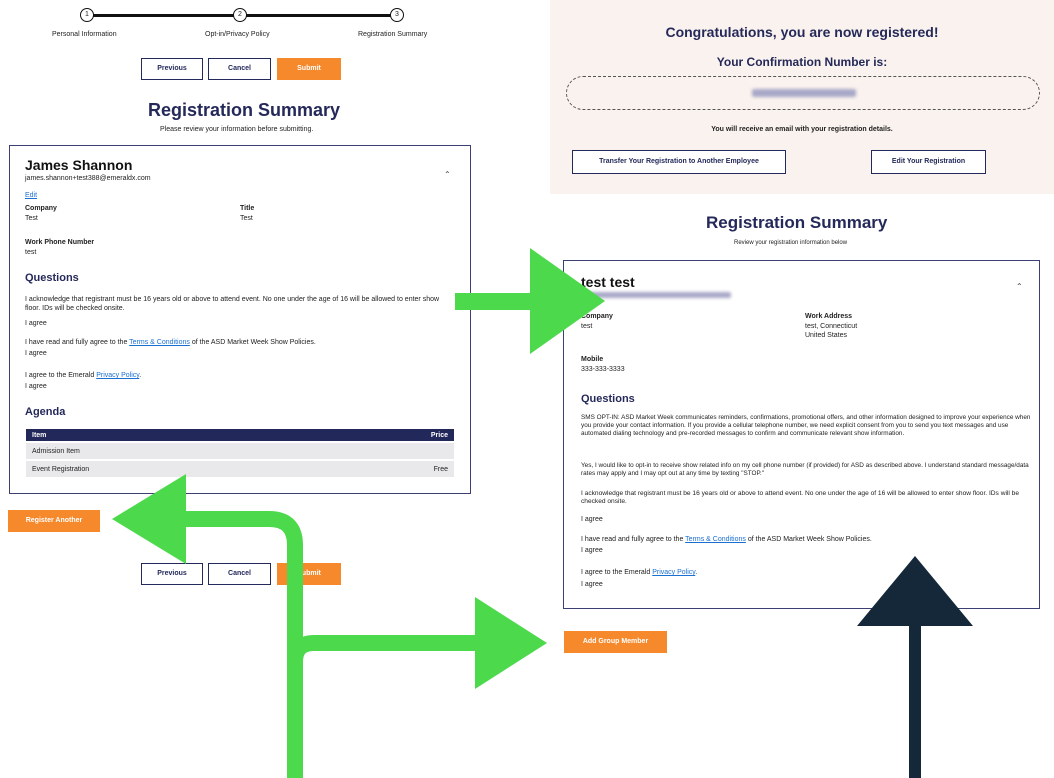 This screenshot has width=1054, height=778. What do you see at coordinates (87, 15) in the screenshot?
I see `step-1-indicator: 1` at bounding box center [87, 15].